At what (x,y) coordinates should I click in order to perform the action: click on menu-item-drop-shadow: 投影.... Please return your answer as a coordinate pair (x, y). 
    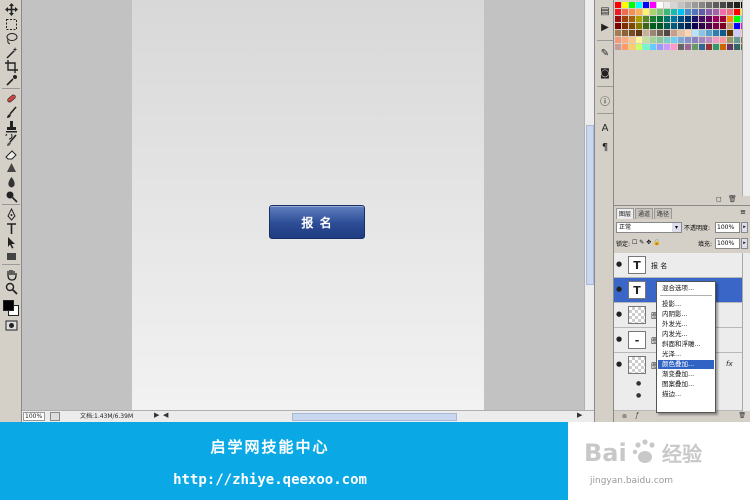
    Looking at the image, I should click on (686, 304).